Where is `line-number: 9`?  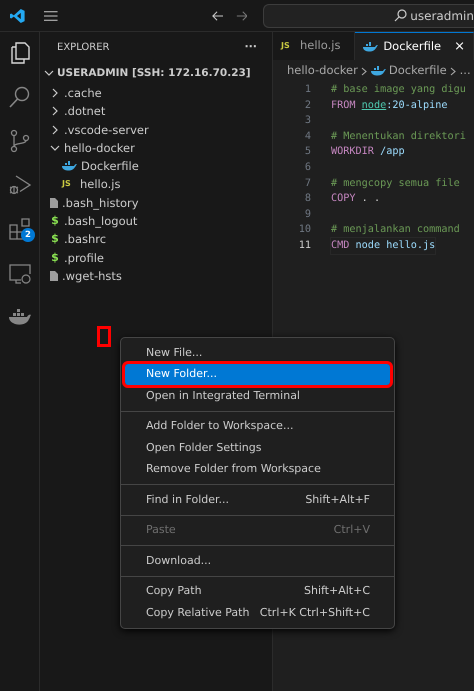 line-number: 9 is located at coordinates (307, 215).